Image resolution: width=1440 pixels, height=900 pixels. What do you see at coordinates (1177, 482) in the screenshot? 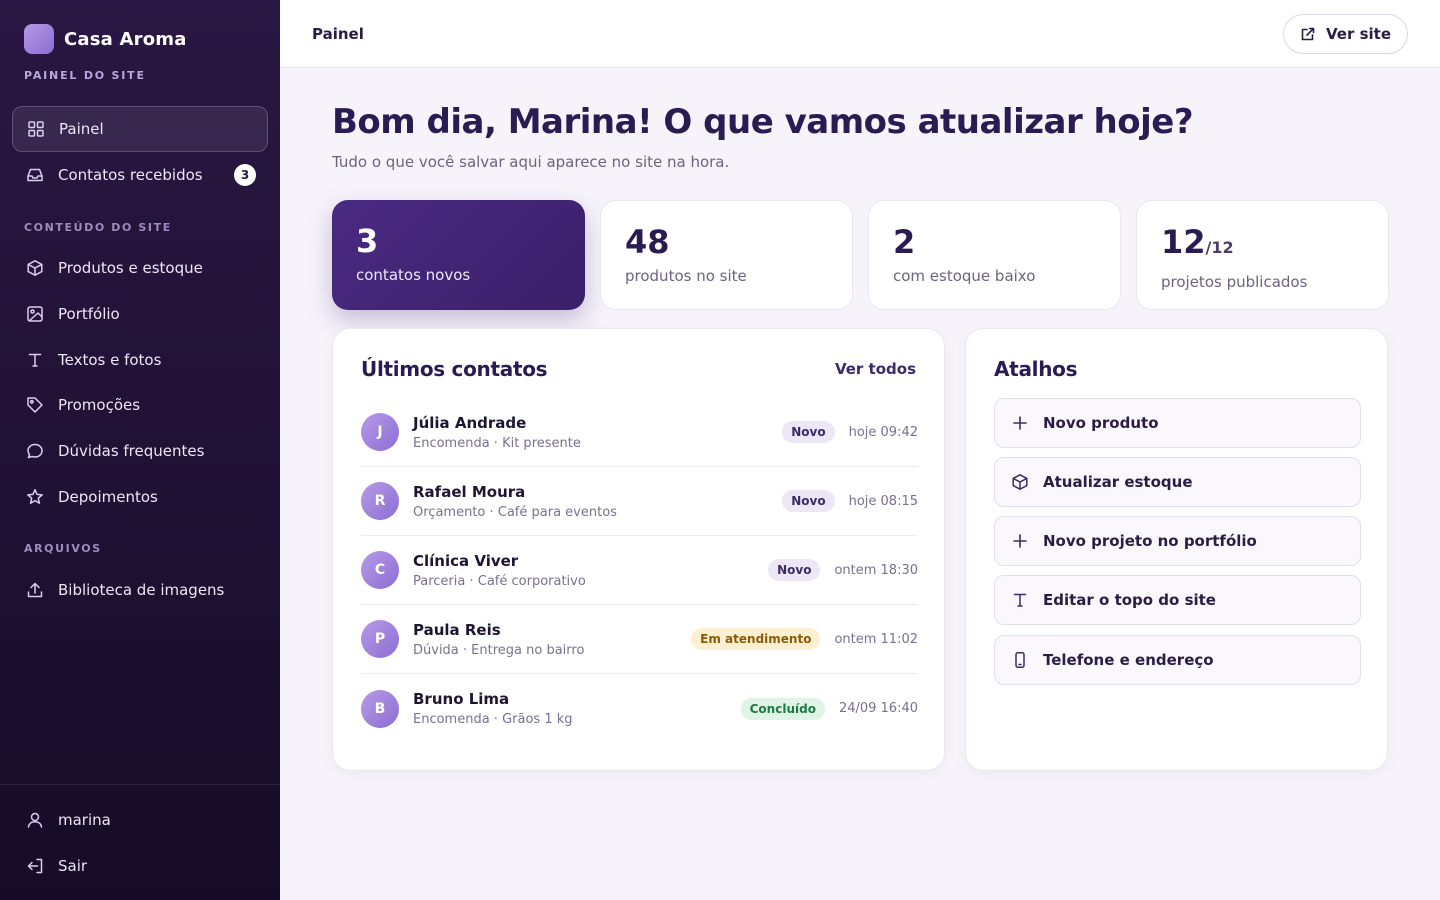
I see `shortcut-update-stock: Atualizar estoque` at bounding box center [1177, 482].